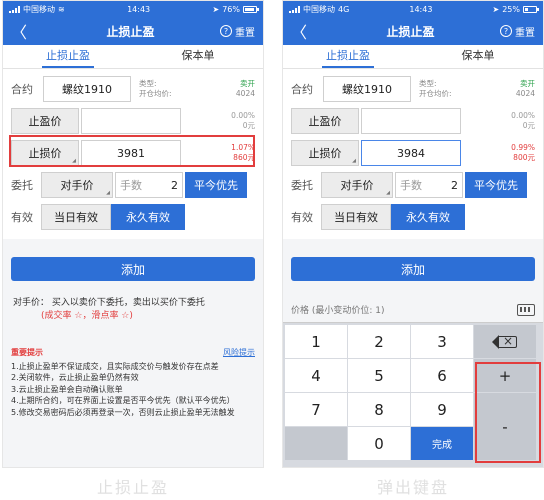  I want to click on validity-row: 有效 当日有效 永久有效, so click(133, 217).